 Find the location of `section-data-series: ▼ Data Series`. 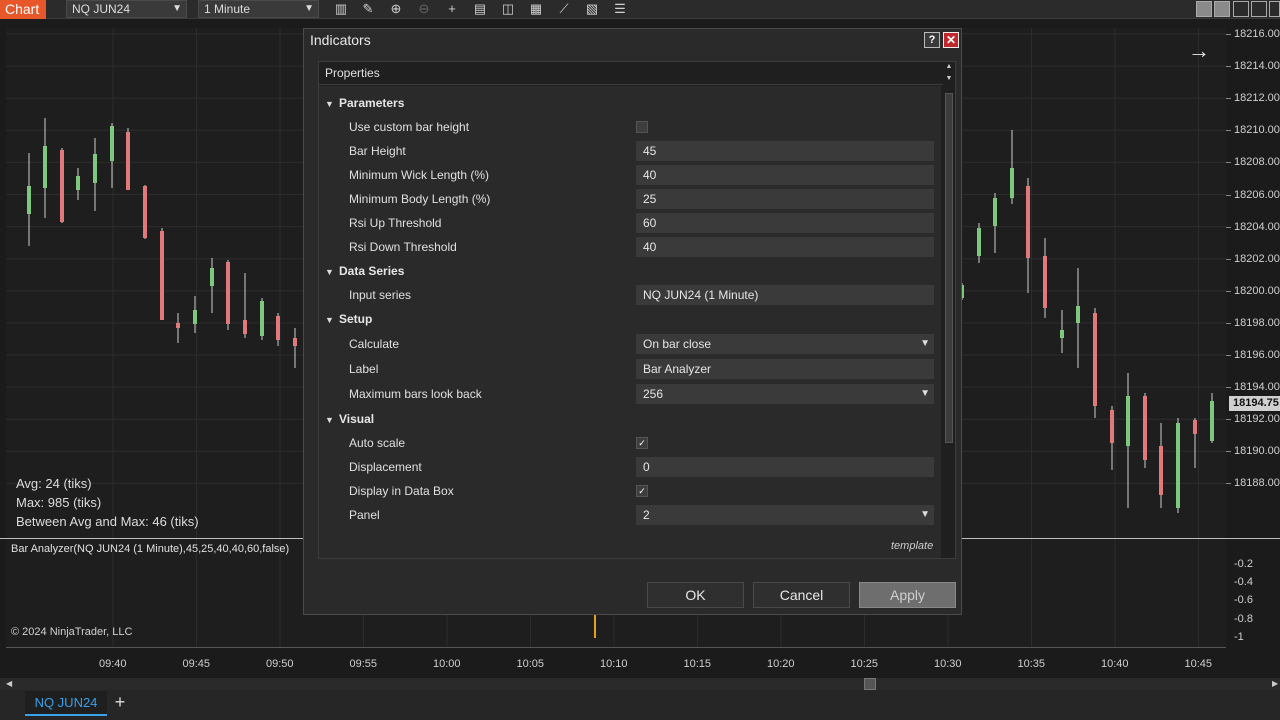

section-data-series: ▼ Data Series is located at coordinates (364, 271).